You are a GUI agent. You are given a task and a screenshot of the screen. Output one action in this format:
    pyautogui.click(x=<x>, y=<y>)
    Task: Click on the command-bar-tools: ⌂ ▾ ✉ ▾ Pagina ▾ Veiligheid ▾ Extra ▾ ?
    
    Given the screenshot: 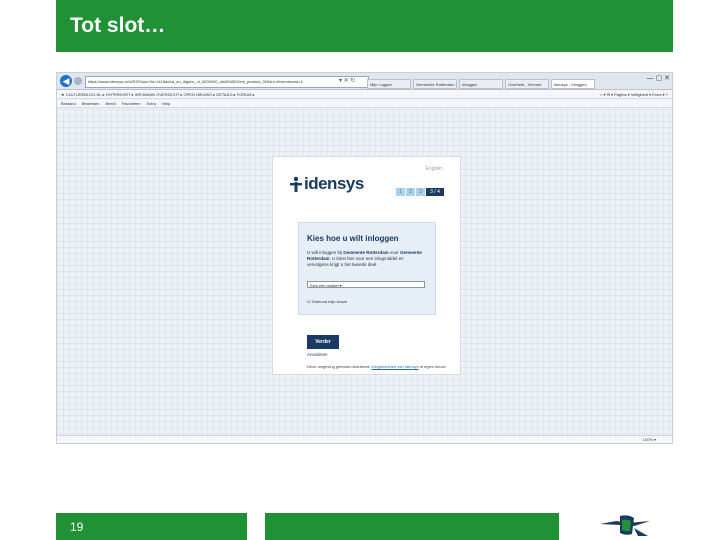 What is the action you would take?
    pyautogui.click(x=634, y=94)
    